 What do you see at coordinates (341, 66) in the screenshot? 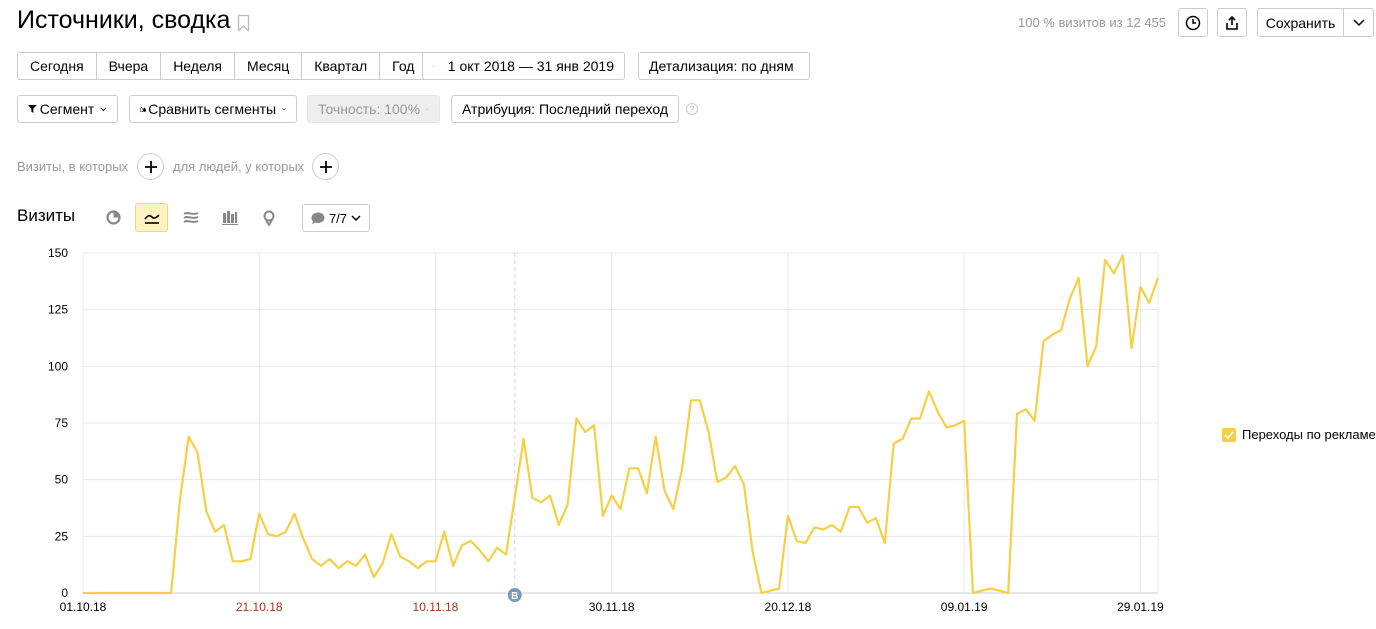
I see `period-quarter: Квартал` at bounding box center [341, 66].